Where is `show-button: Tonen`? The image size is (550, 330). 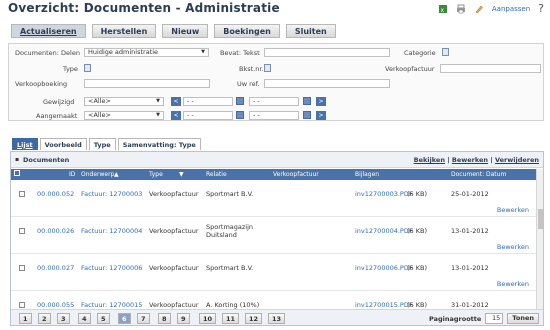 show-button: Tonen is located at coordinates (523, 318).